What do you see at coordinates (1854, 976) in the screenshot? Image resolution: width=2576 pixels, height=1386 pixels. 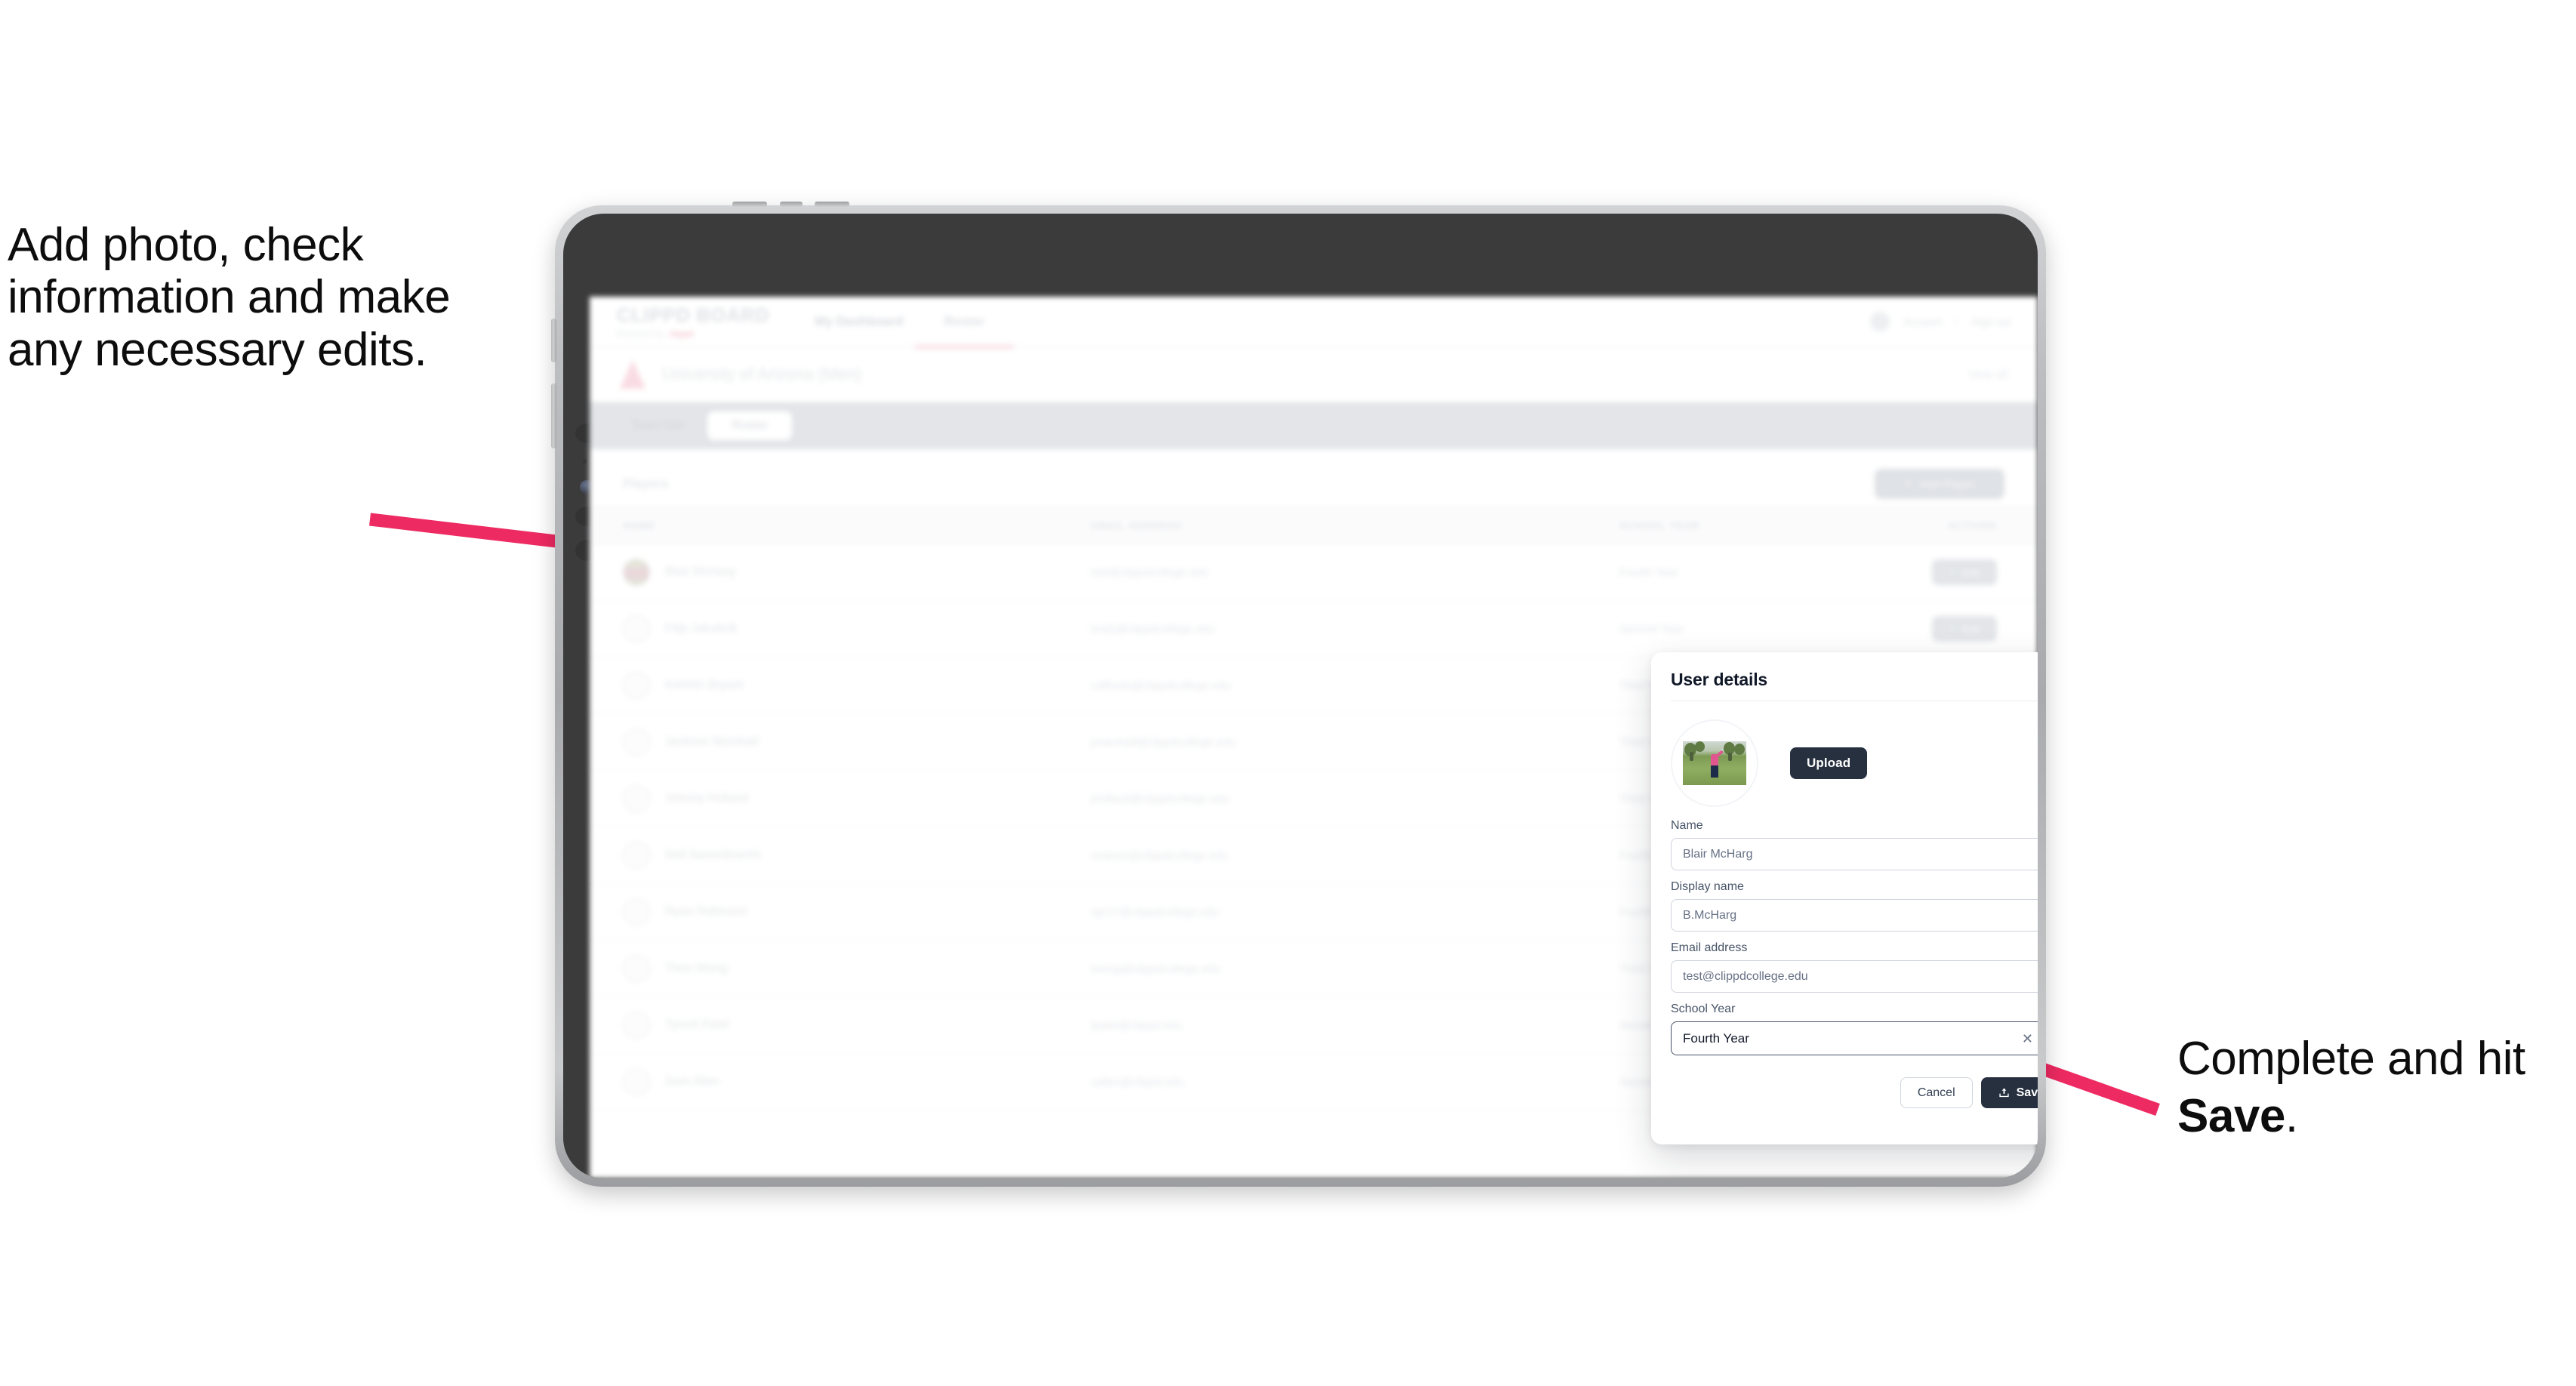 I see `email-input` at bounding box center [1854, 976].